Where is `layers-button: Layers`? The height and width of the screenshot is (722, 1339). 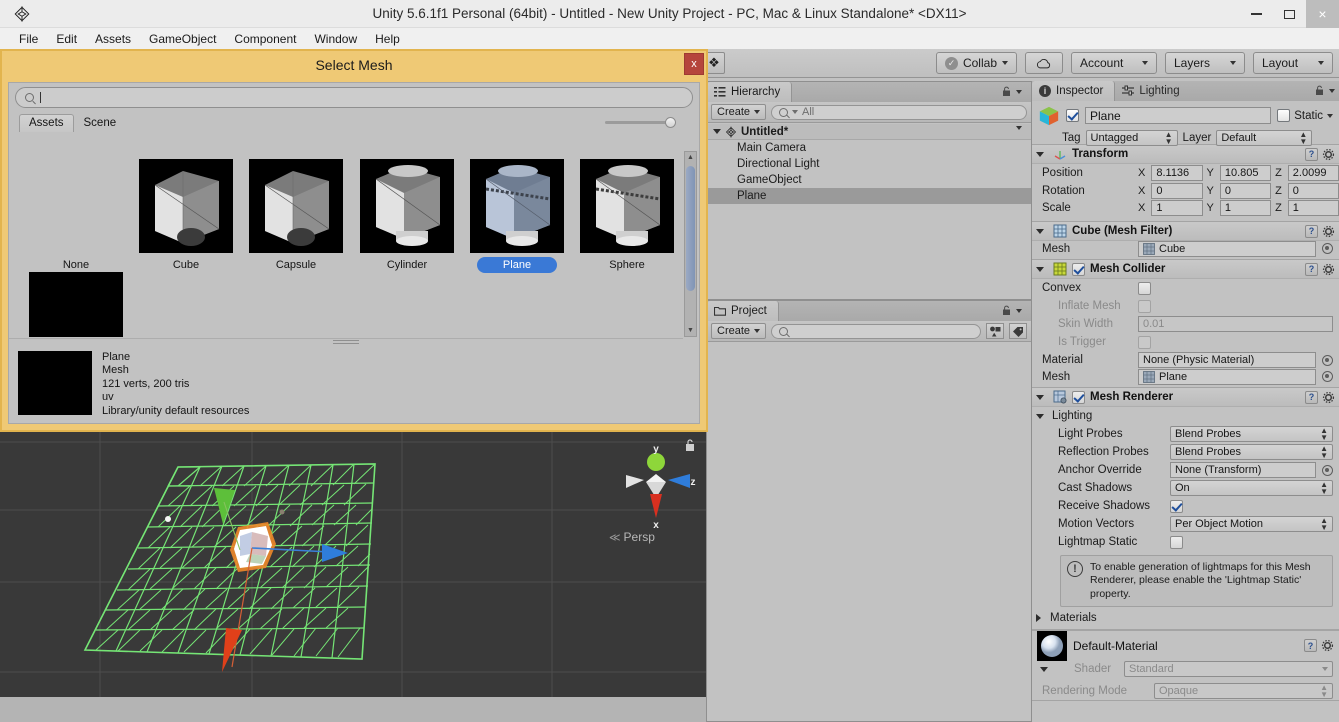
layers-button: Layers is located at coordinates (1205, 63).